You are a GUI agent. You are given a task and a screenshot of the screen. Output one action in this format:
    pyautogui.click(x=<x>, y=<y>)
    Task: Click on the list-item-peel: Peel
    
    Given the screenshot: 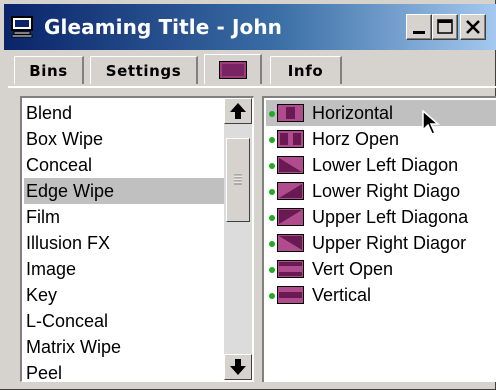 What is the action you would take?
    pyautogui.click(x=124, y=370)
    